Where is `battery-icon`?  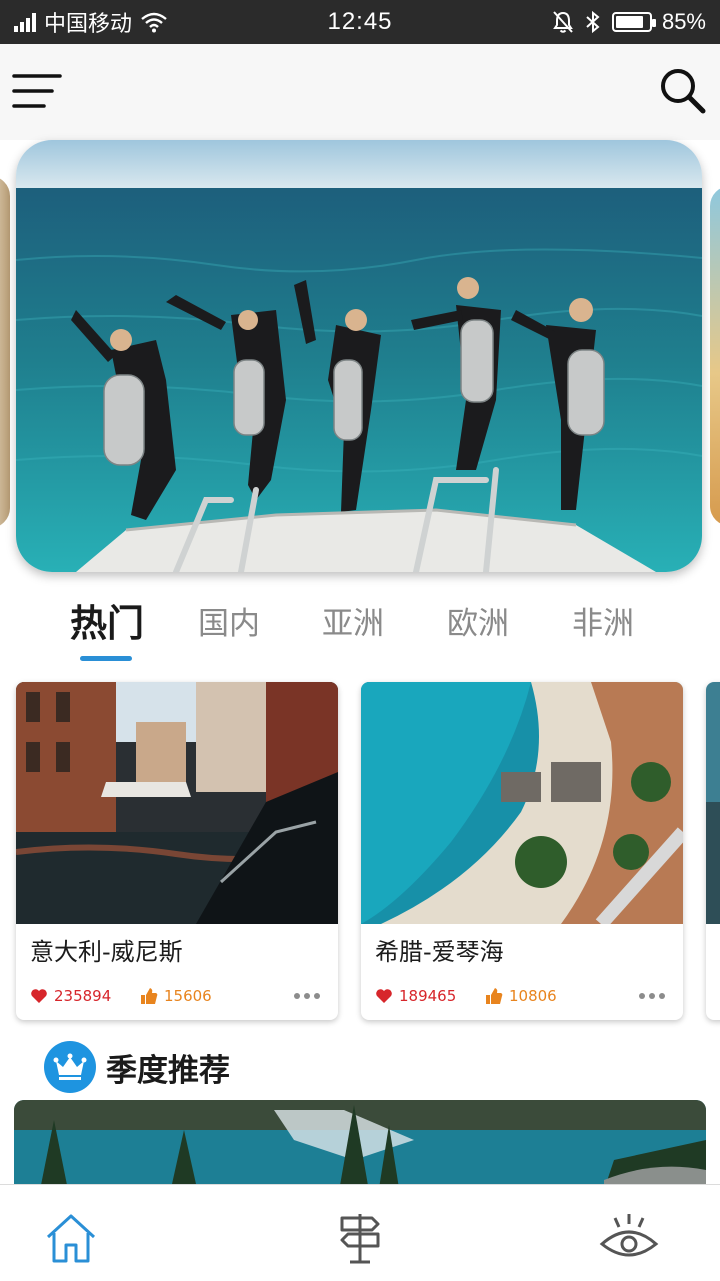 battery-icon is located at coordinates (633, 22).